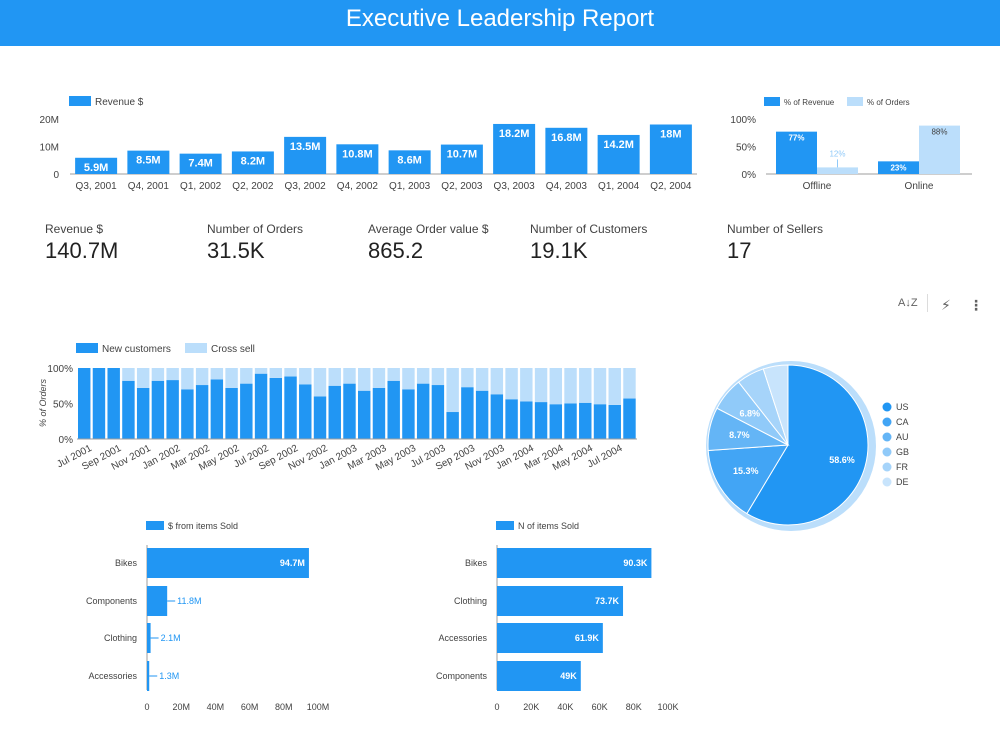 The image size is (1000, 735). What do you see at coordinates (233, 349) in the screenshot?
I see `legend-label: Cross sell` at bounding box center [233, 349].